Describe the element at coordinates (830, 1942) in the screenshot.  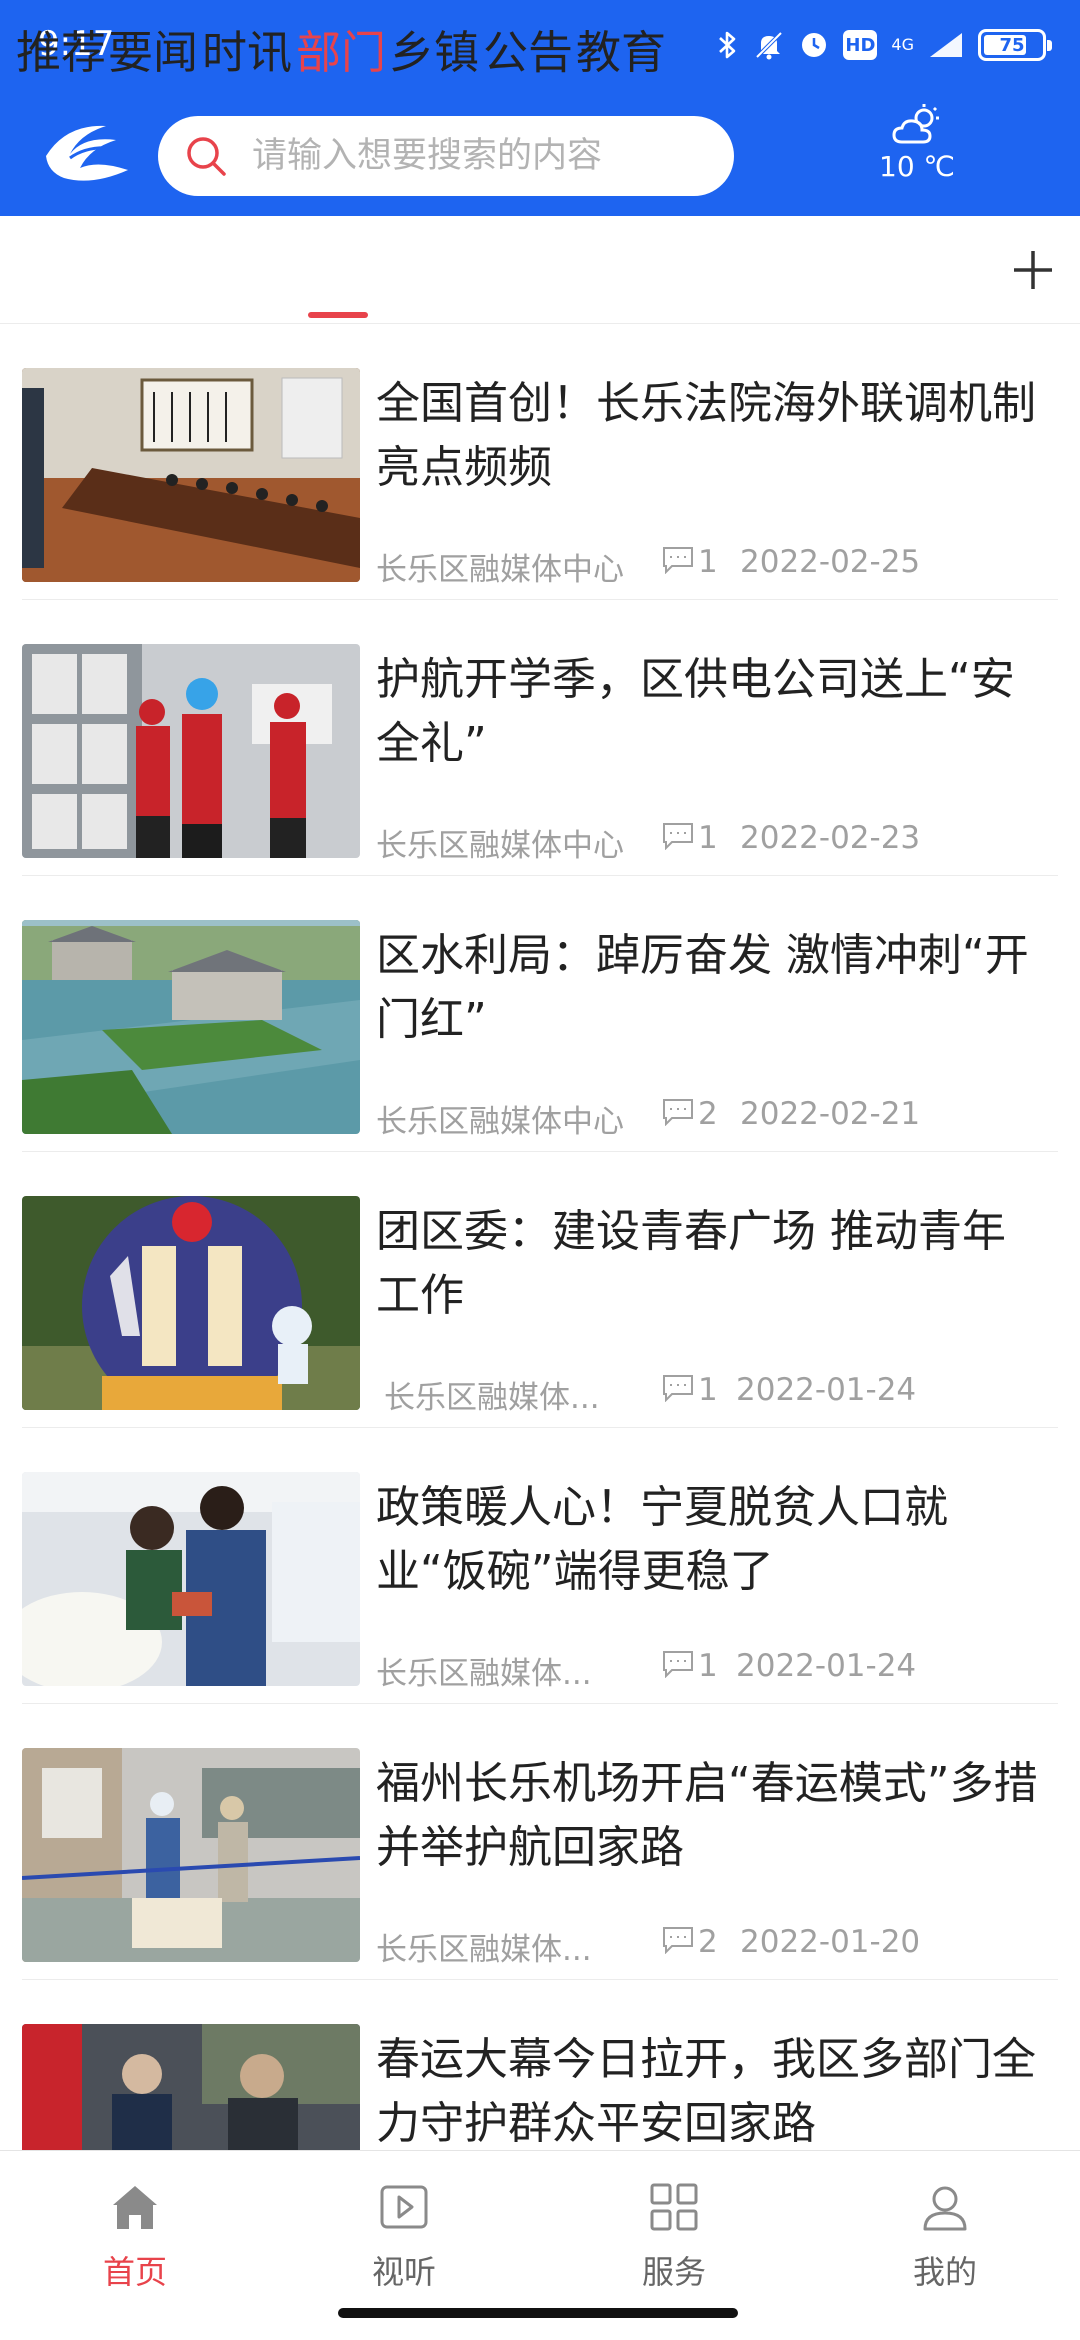
I see `news-date: 2022-01-20` at that location.